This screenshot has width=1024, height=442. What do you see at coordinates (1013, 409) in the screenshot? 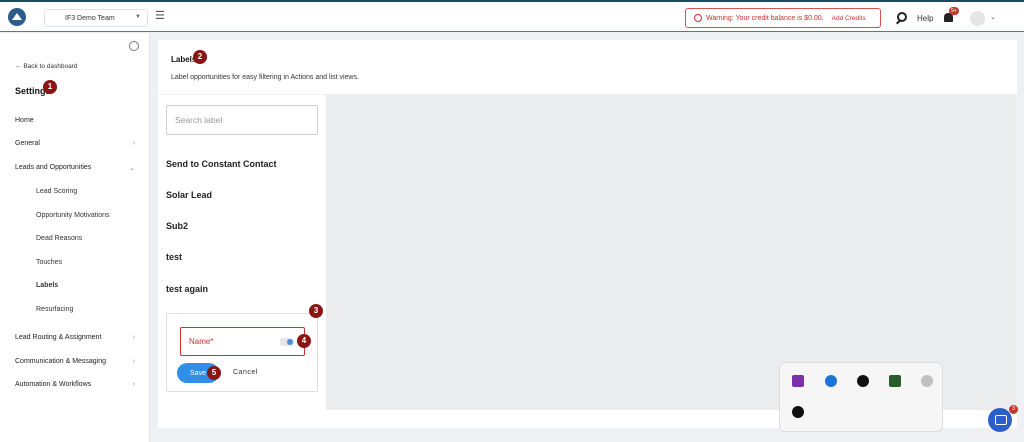
I see `chat-badge: 3` at bounding box center [1013, 409].